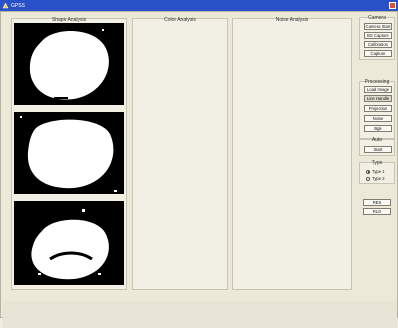 The width and height of the screenshot is (398, 328). I want to click on type-1-label: Type 1, so click(378, 171).